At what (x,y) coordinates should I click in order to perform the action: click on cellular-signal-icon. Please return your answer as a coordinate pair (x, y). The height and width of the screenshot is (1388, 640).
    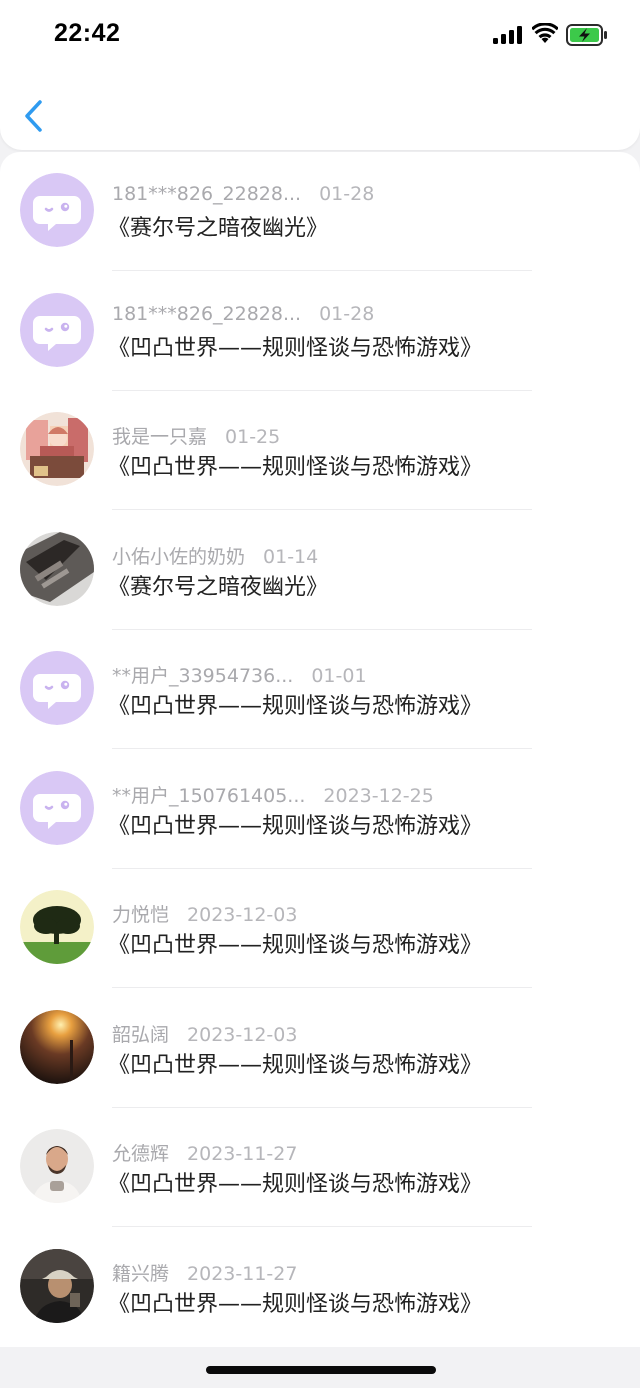
    Looking at the image, I should click on (507, 35).